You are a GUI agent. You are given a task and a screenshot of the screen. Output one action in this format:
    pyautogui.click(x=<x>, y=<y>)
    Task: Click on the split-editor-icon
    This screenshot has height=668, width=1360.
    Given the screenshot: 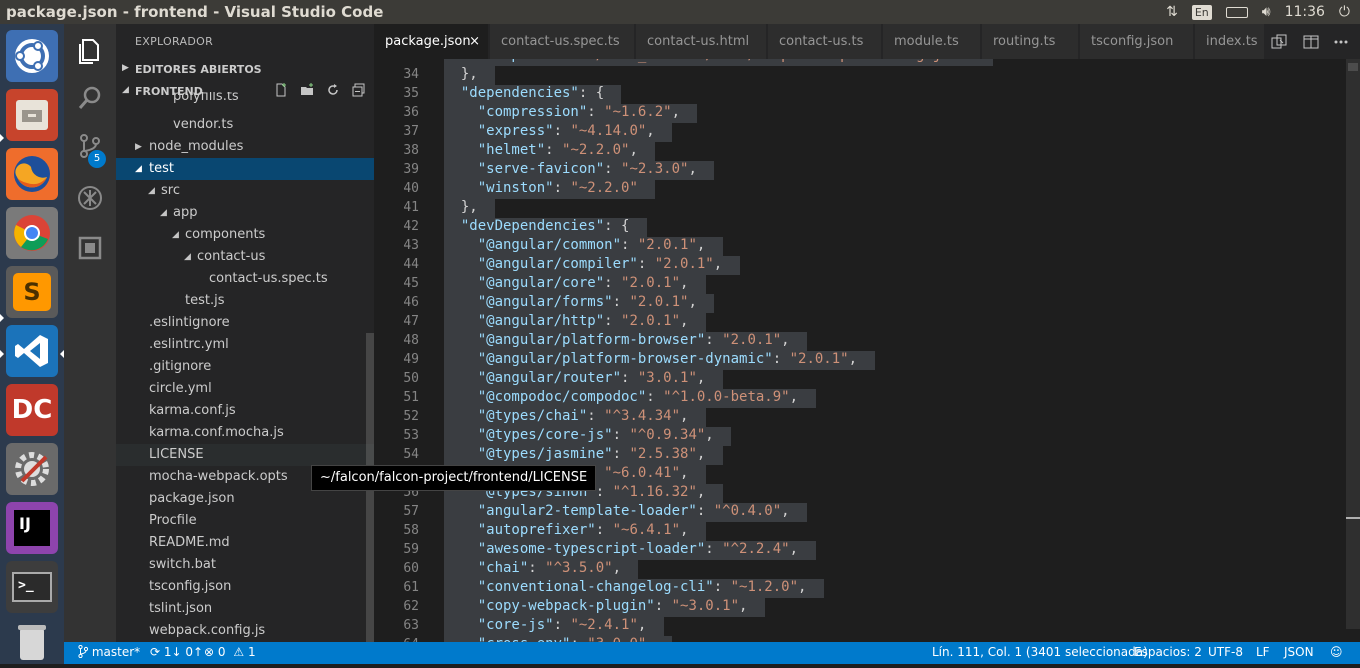 What is the action you would take?
    pyautogui.click(x=1311, y=42)
    